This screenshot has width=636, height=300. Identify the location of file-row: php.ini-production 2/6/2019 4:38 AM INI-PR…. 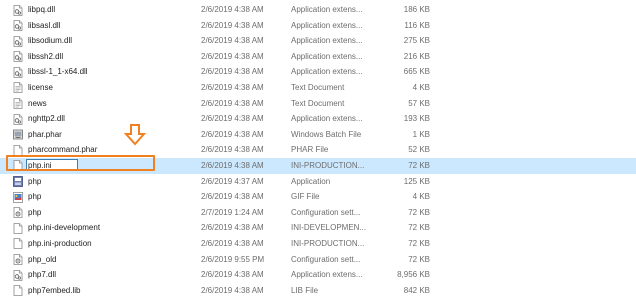
(318, 244).